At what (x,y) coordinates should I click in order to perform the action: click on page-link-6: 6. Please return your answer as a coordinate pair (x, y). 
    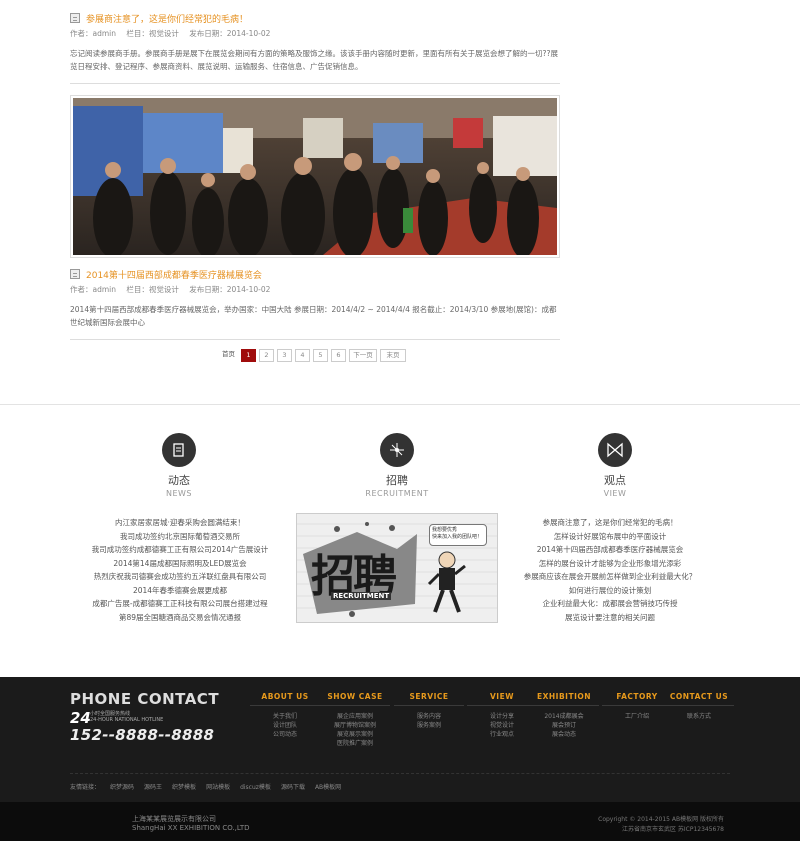
    Looking at the image, I should click on (338, 355).